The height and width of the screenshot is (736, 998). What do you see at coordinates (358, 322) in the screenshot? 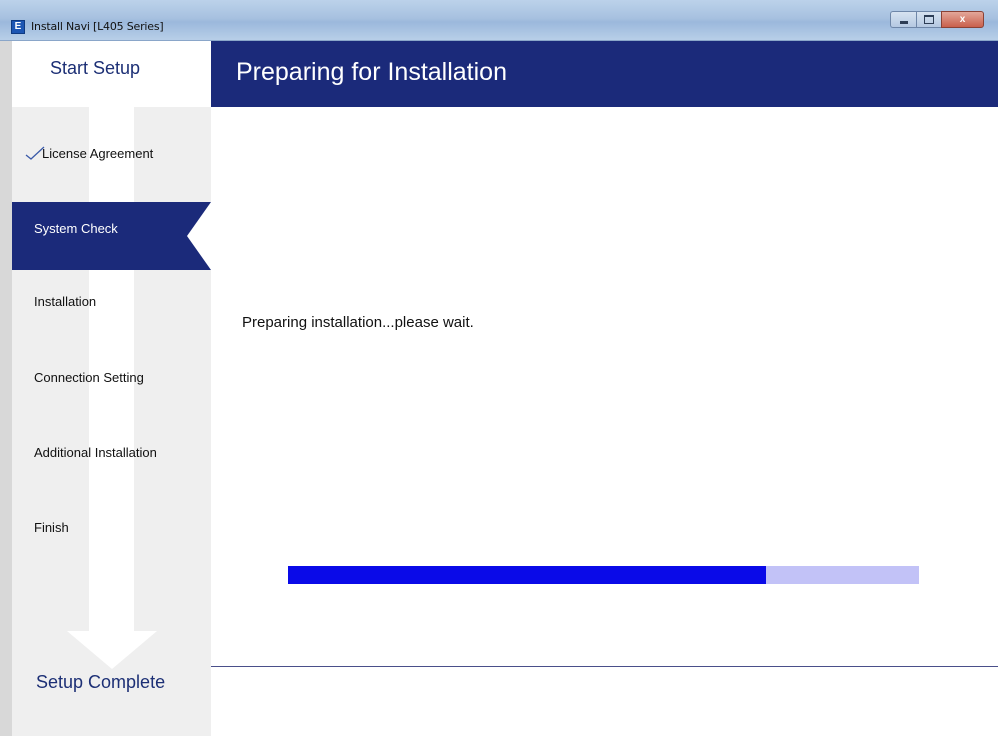
I see `status-message: Preparing installation...please wait.` at bounding box center [358, 322].